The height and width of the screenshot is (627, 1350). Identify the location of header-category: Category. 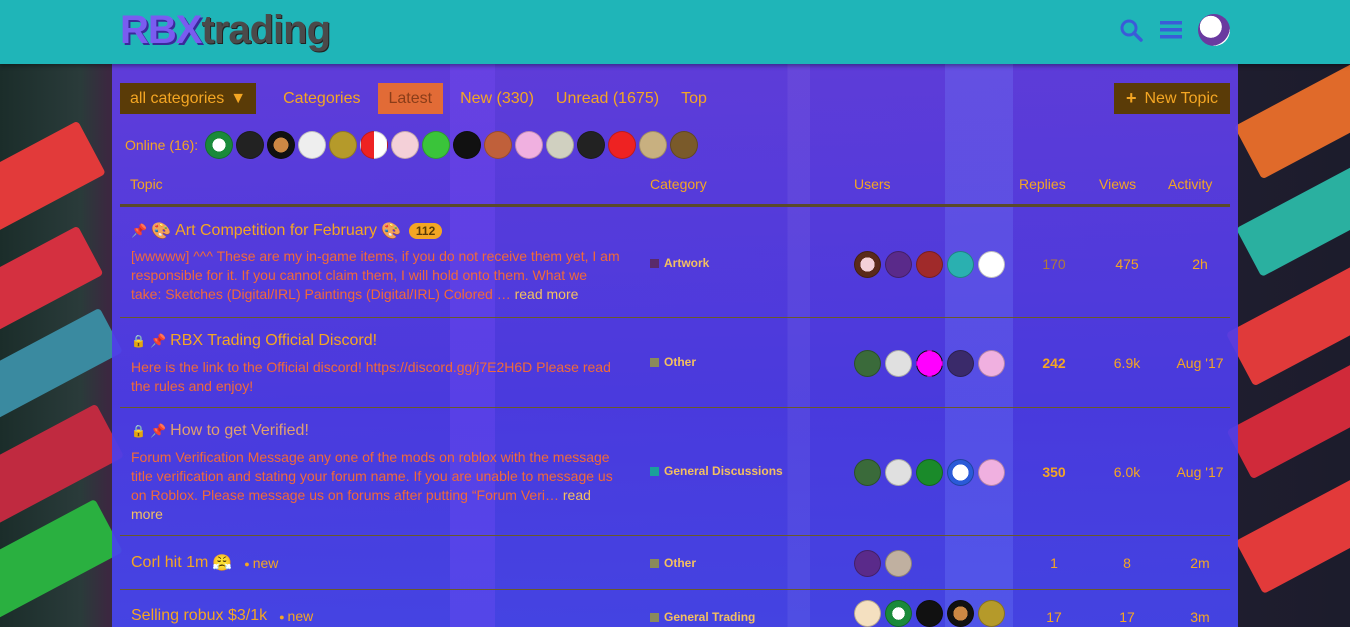
(678, 184).